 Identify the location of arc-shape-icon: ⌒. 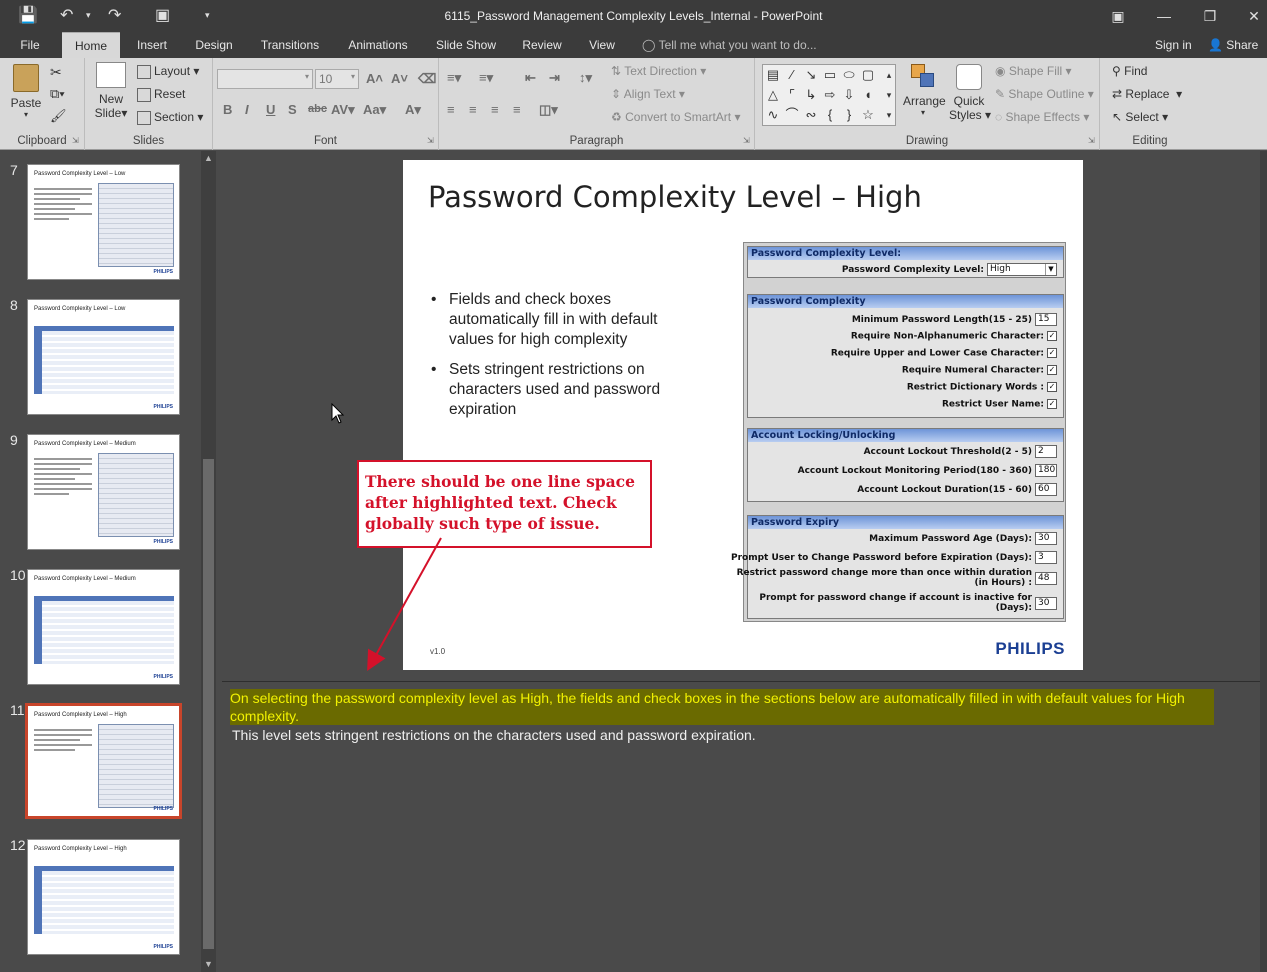
(792, 115).